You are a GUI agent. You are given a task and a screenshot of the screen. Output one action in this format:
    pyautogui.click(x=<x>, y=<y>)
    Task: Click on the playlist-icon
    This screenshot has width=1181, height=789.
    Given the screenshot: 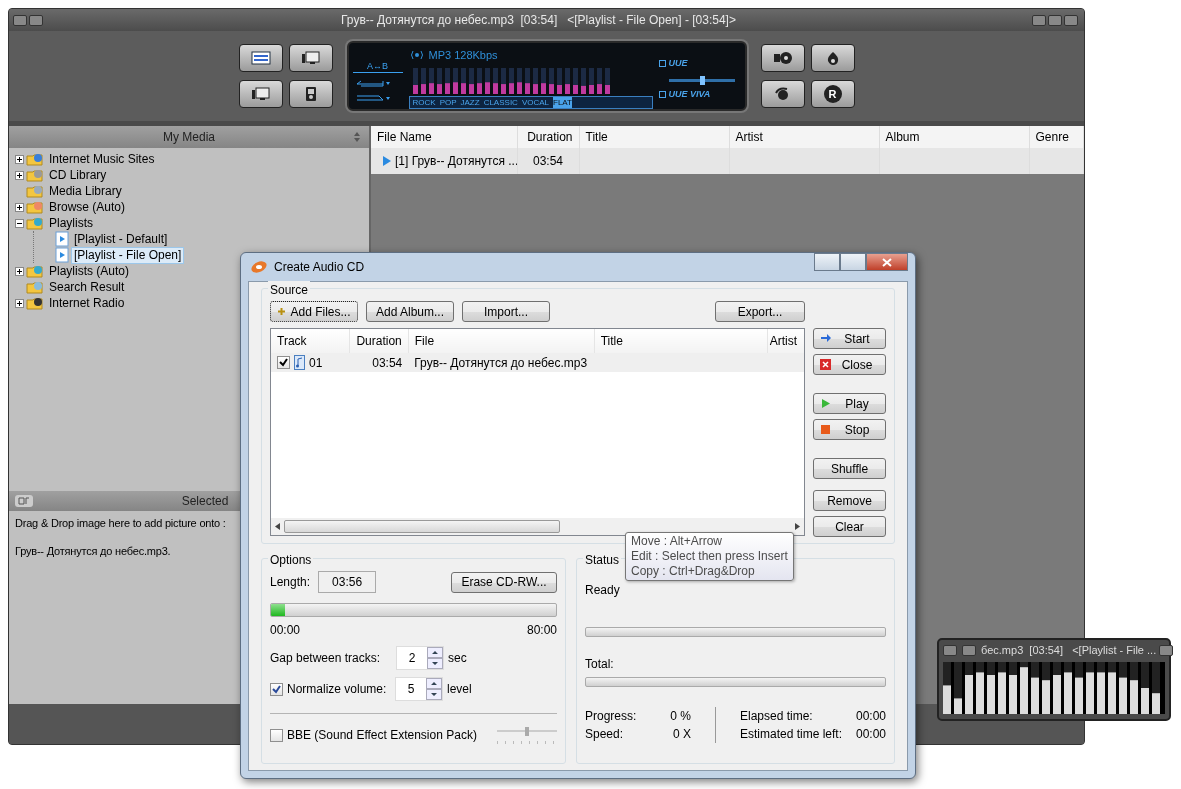 What is the action you would take?
    pyautogui.click(x=62, y=239)
    